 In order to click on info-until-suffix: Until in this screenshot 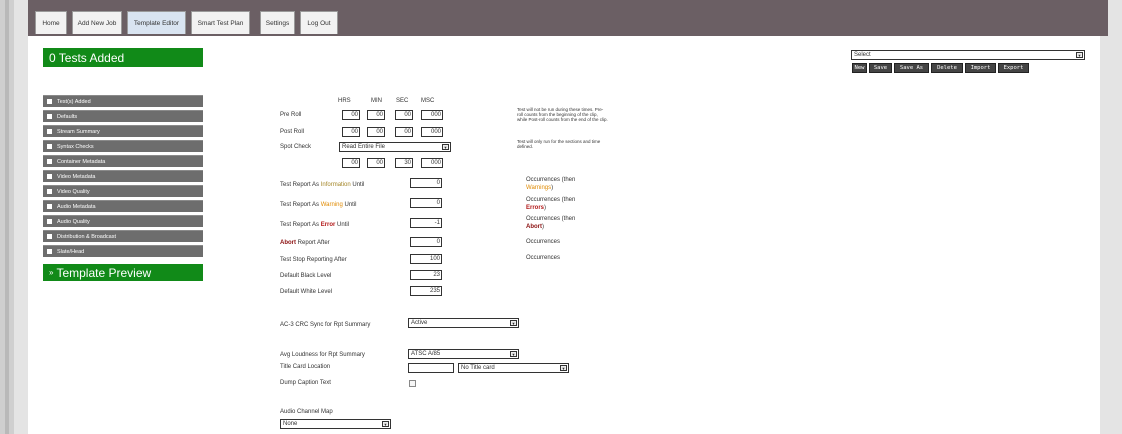, I will do `click(357, 185)`.